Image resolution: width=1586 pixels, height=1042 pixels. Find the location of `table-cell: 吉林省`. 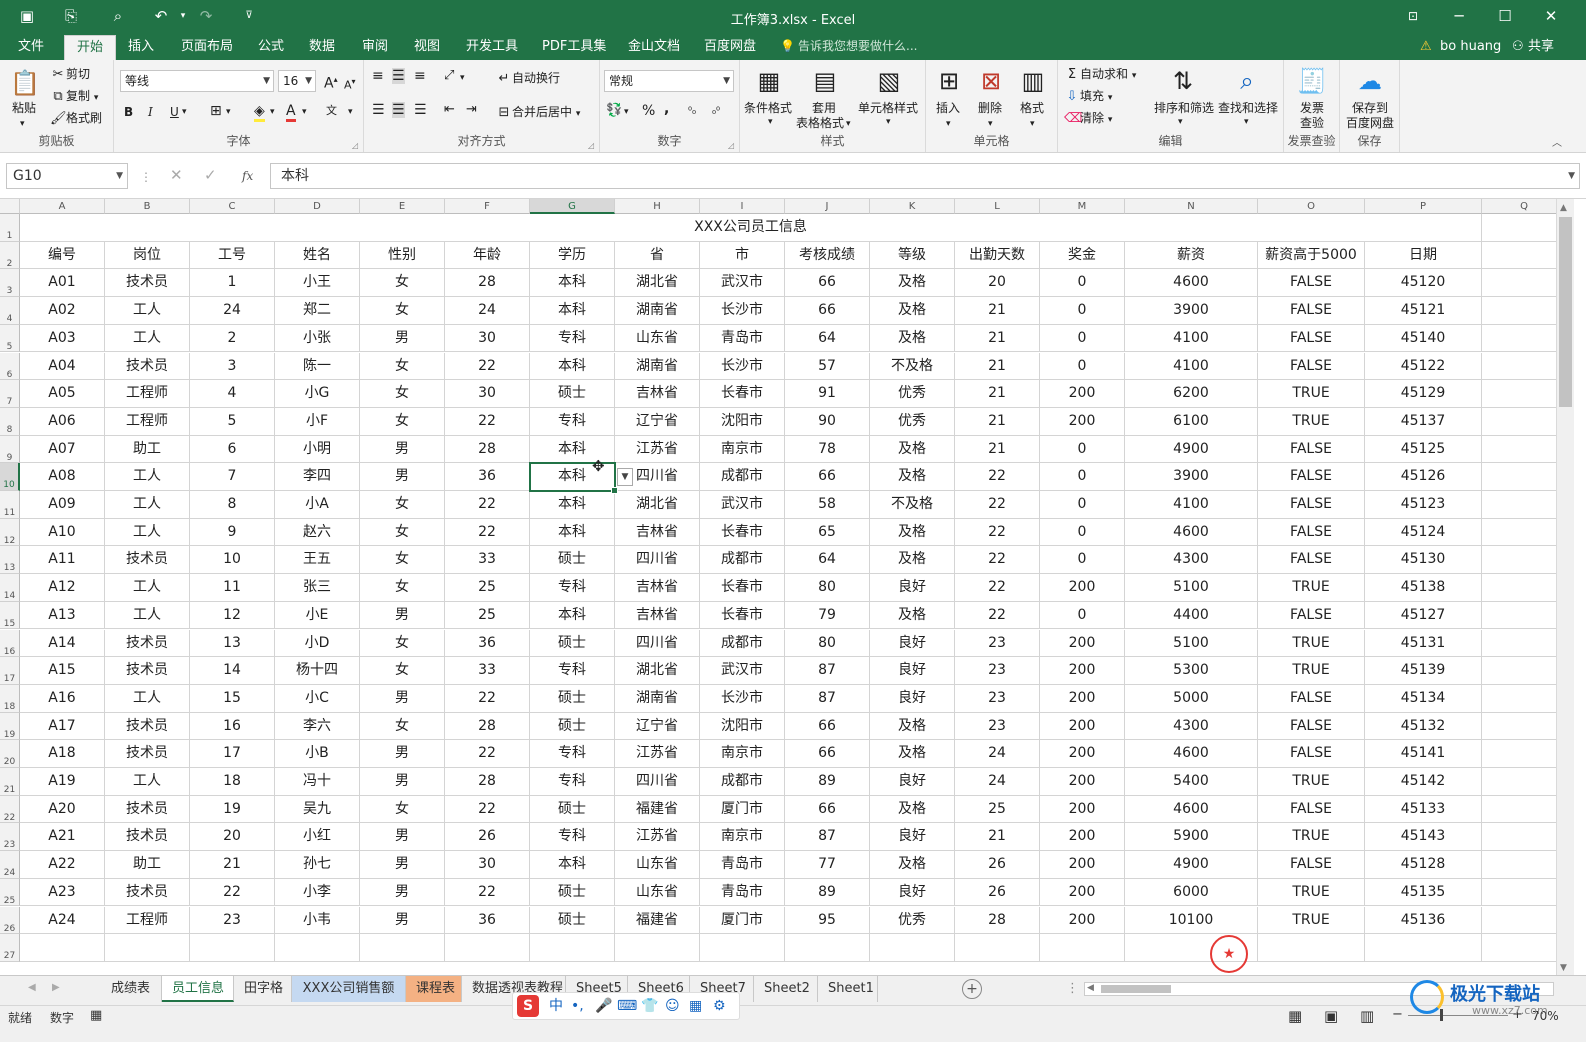

table-cell: 吉林省 is located at coordinates (657, 588).